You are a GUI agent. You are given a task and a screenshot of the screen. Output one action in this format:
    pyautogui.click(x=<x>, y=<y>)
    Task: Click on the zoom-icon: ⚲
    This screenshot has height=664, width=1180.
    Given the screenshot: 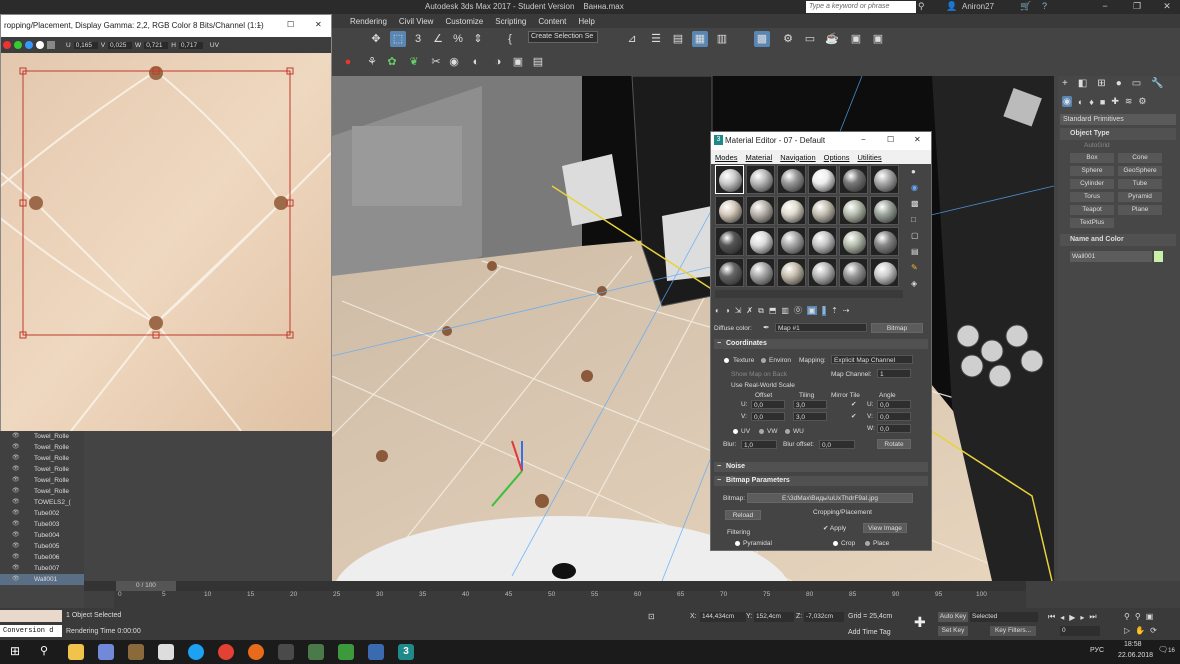 What is the action you would take?
    pyautogui.click(x=1127, y=616)
    